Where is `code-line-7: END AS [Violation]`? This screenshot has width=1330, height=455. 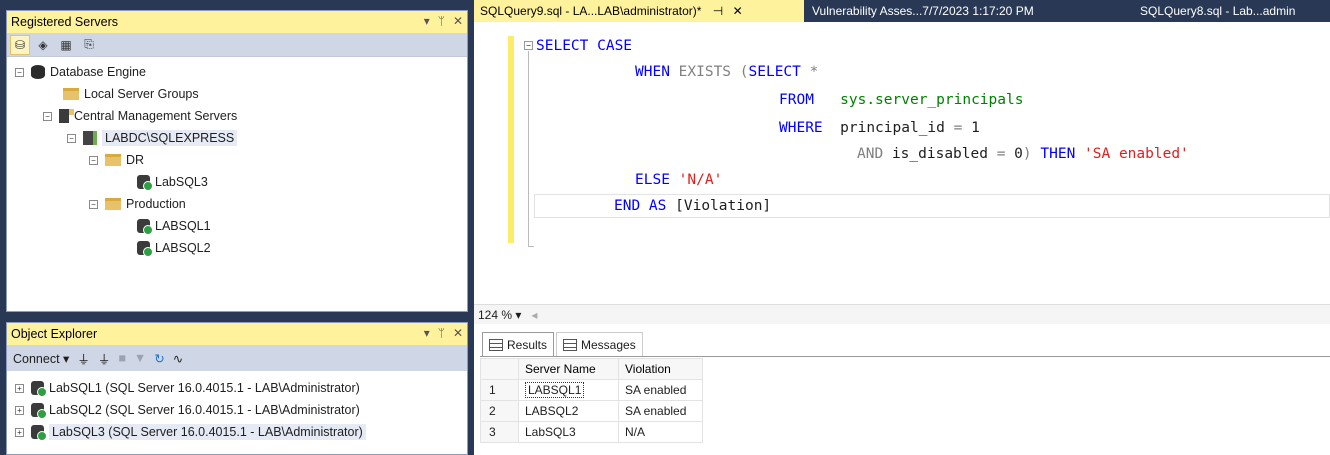 code-line-7: END AS [Violation] is located at coordinates (692, 206).